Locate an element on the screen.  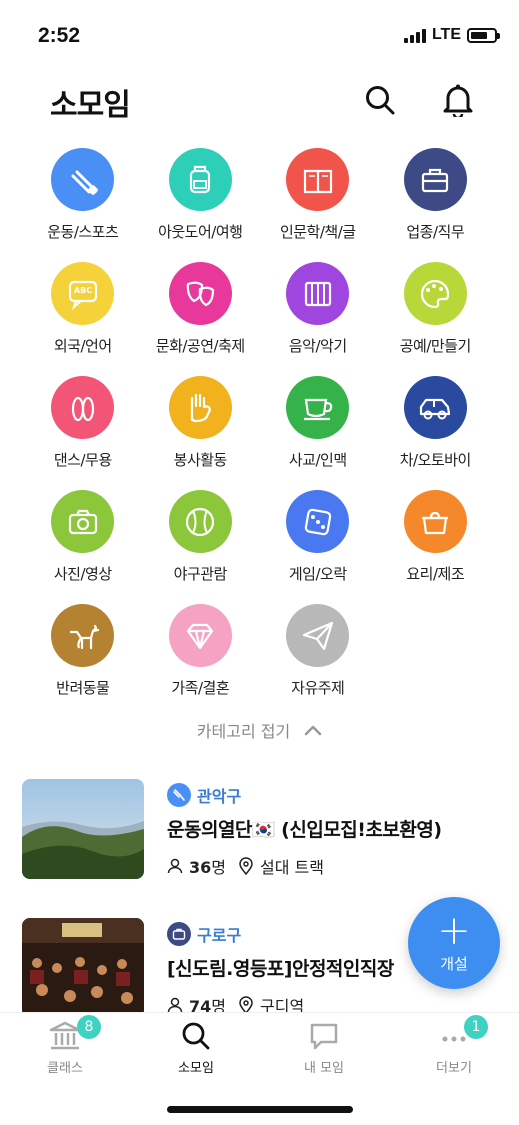
paper-plane-icon is located at coordinates (317, 635).